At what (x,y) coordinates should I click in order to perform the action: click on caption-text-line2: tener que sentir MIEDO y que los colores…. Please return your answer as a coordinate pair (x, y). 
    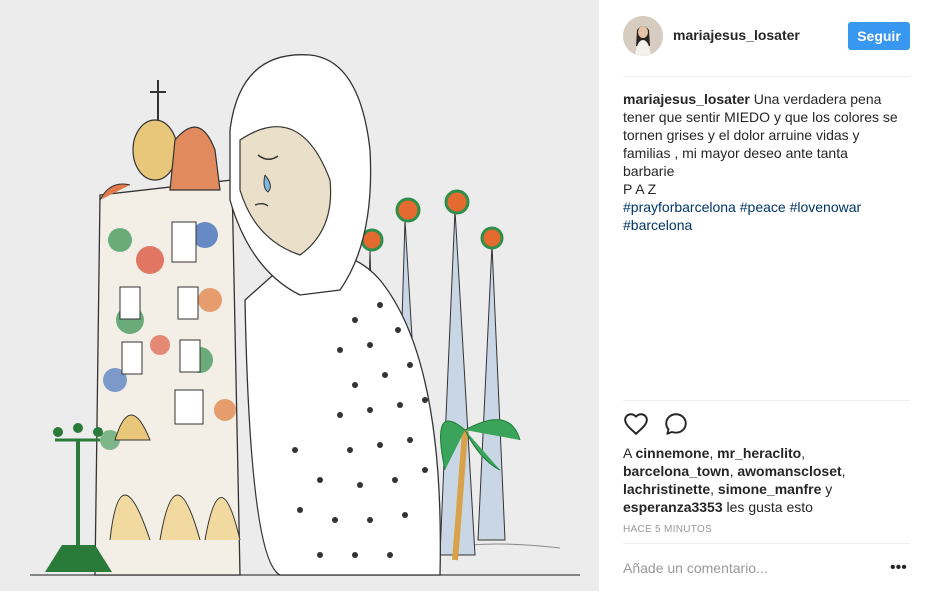
    Looking at the image, I should click on (760, 117).